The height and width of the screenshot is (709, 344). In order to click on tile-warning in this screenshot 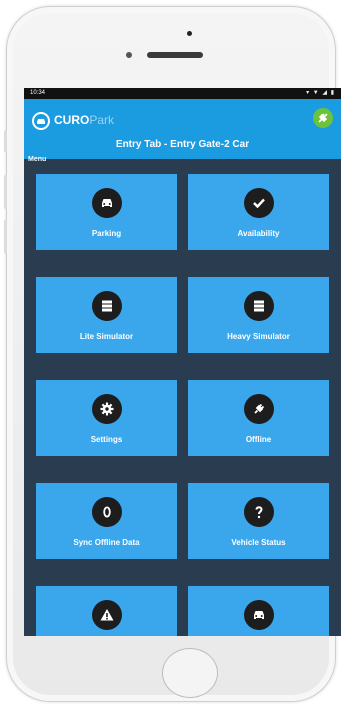, I will do `click(106, 611)`.